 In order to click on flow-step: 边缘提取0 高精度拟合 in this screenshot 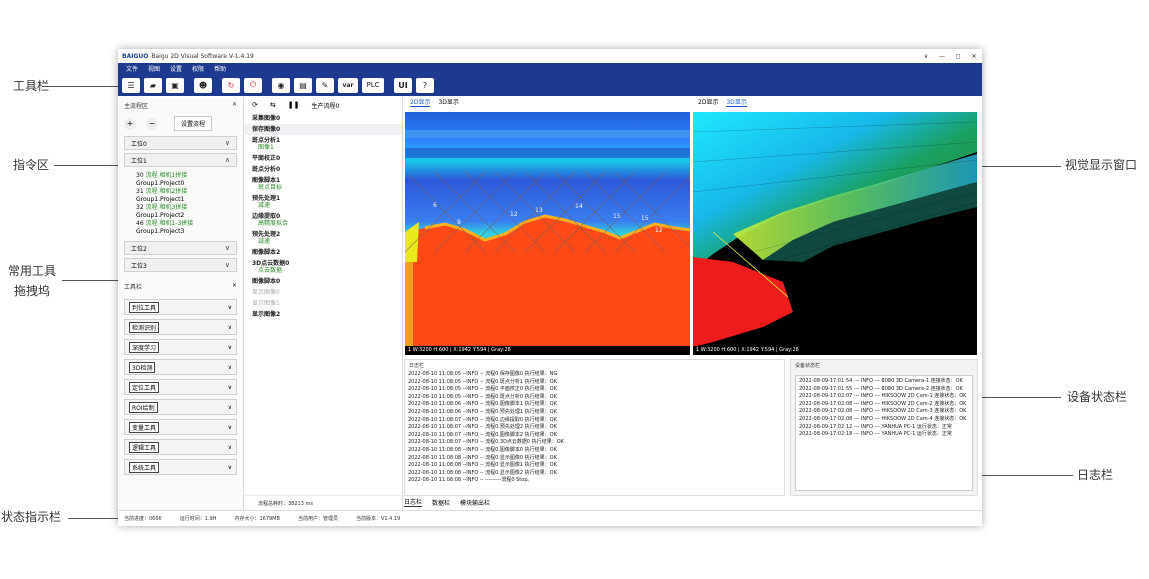, I will do `click(323, 220)`.